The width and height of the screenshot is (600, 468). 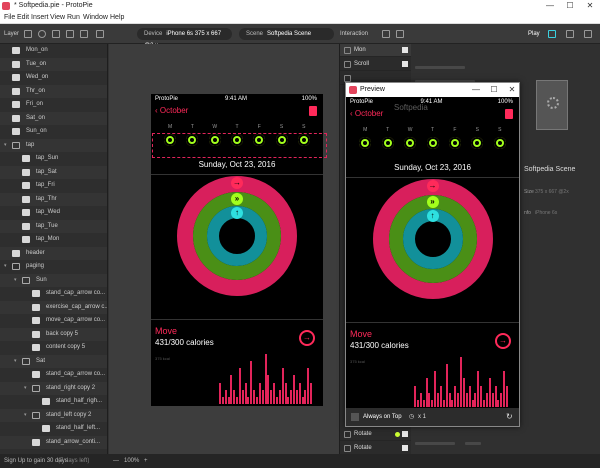 I want to click on exercise-color-tag, so click(x=397, y=434).